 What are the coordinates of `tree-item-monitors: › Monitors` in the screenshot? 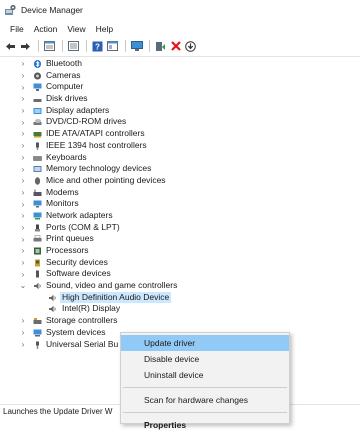 It's located at (180, 204).